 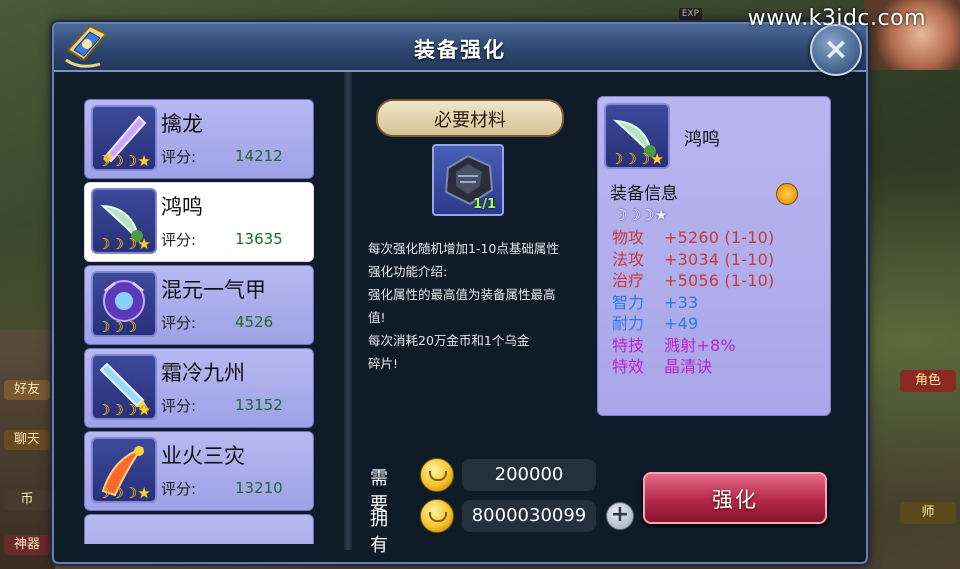 What do you see at coordinates (124, 470) in the screenshot?
I see `fire-sword-icon: ☽☽☽★` at bounding box center [124, 470].